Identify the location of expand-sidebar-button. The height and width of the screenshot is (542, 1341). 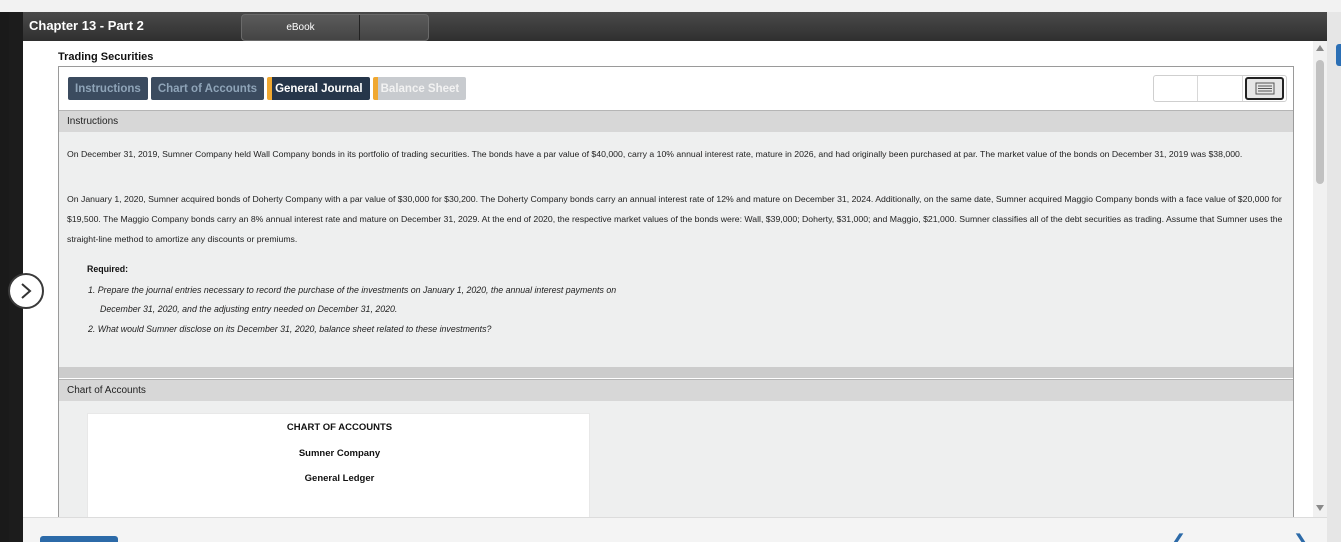
(26, 291).